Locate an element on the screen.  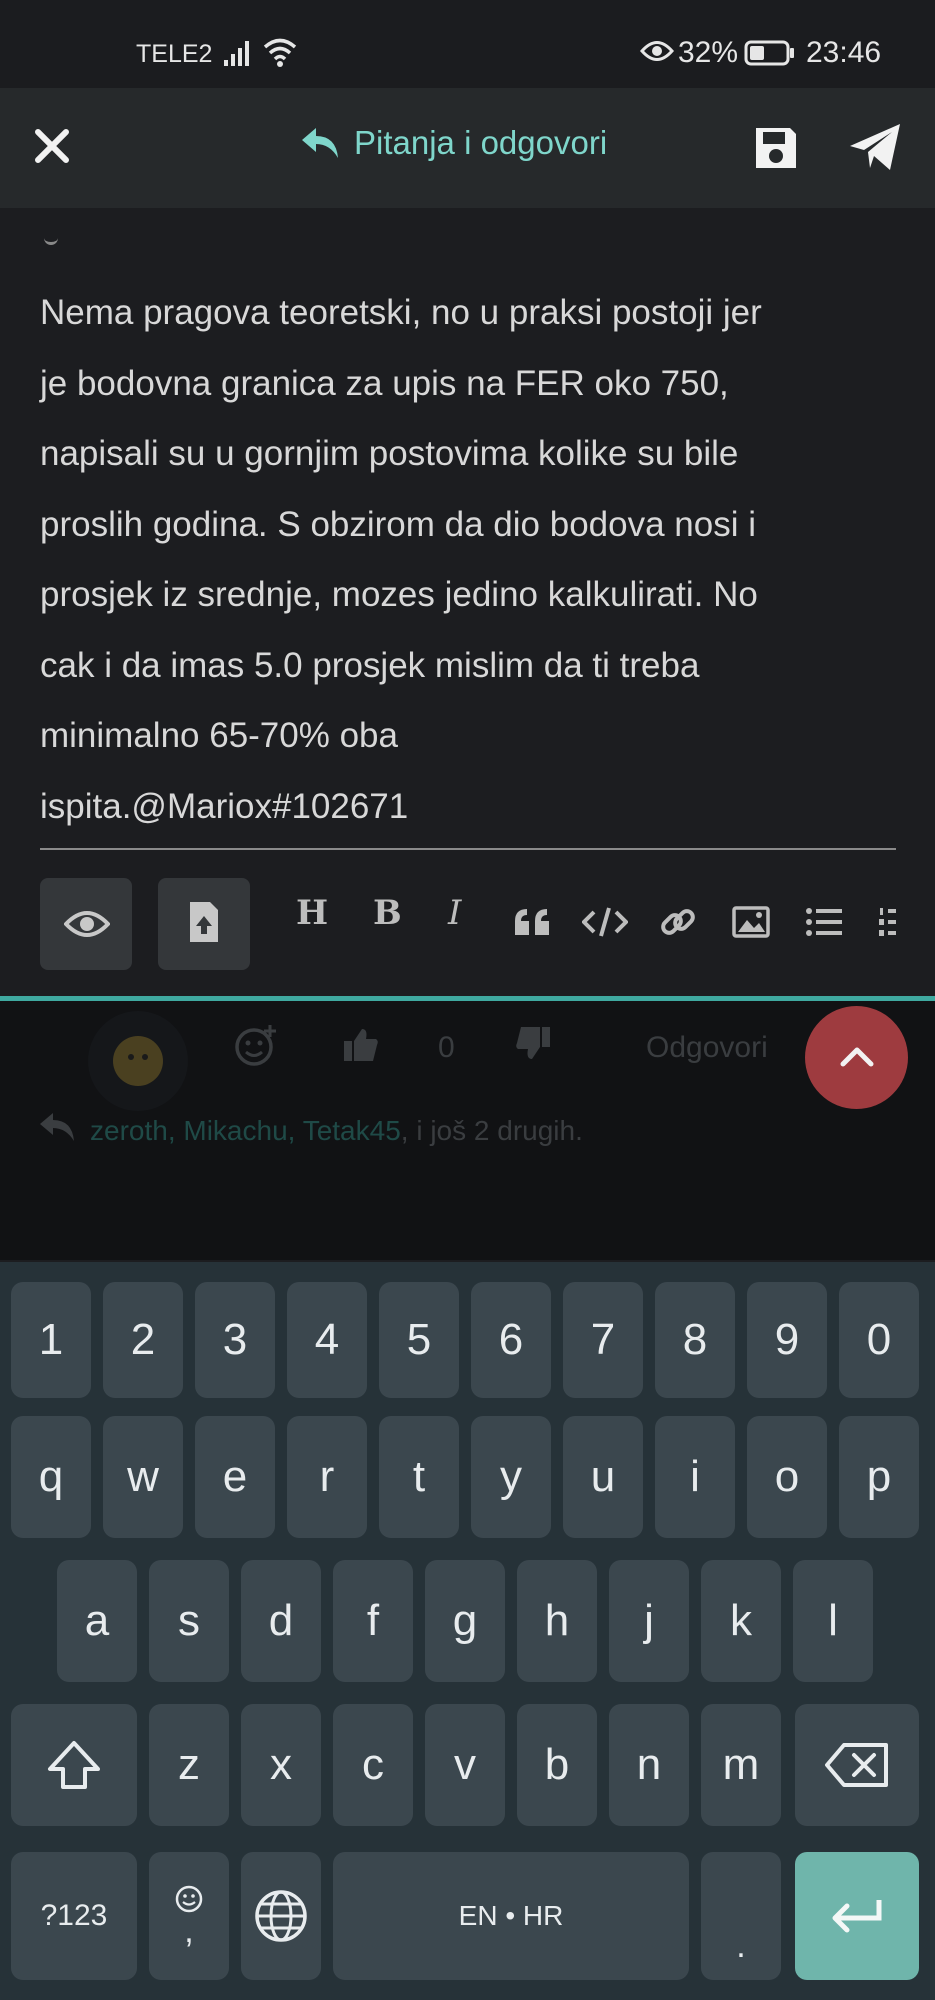
reaction-avatar is located at coordinates (138, 1061).